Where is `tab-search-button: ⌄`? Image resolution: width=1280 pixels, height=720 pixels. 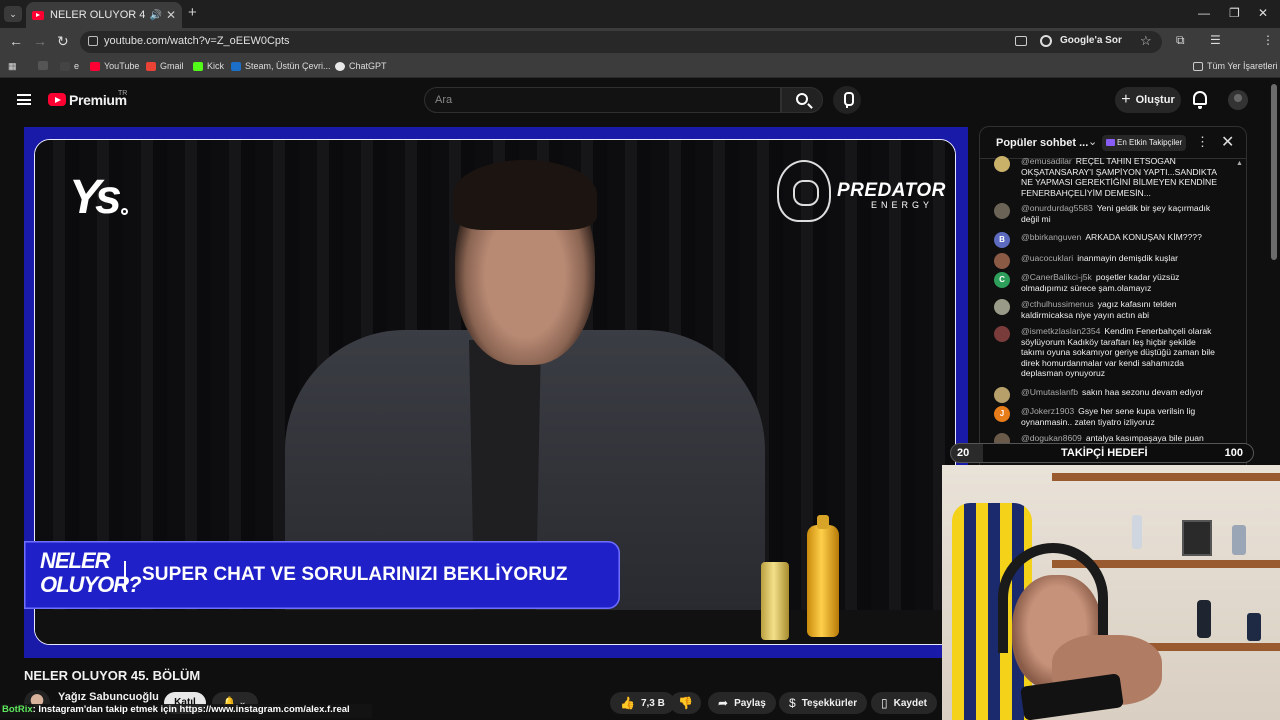 tab-search-button: ⌄ is located at coordinates (13, 14).